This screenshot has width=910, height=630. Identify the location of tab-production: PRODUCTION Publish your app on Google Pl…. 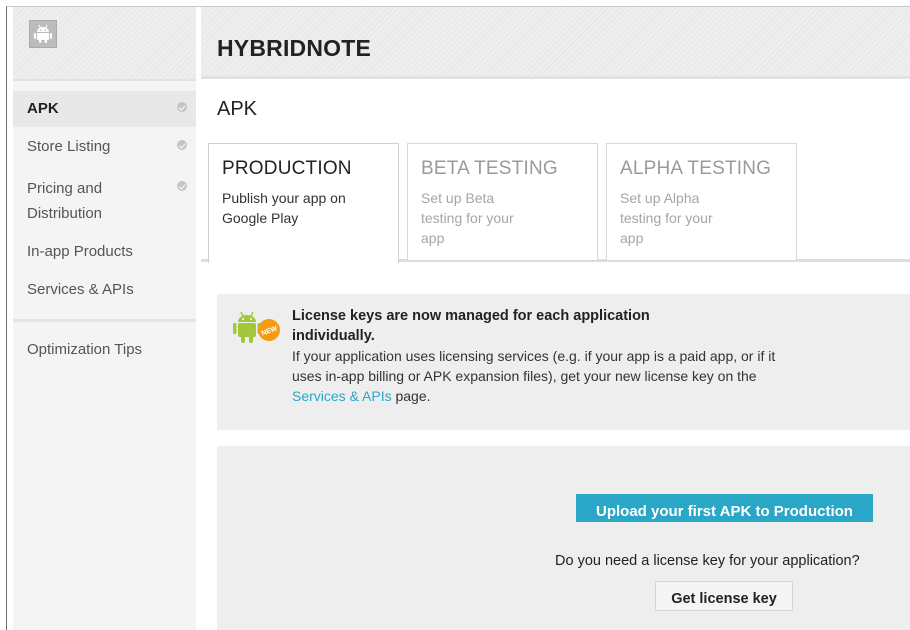
(303, 203).